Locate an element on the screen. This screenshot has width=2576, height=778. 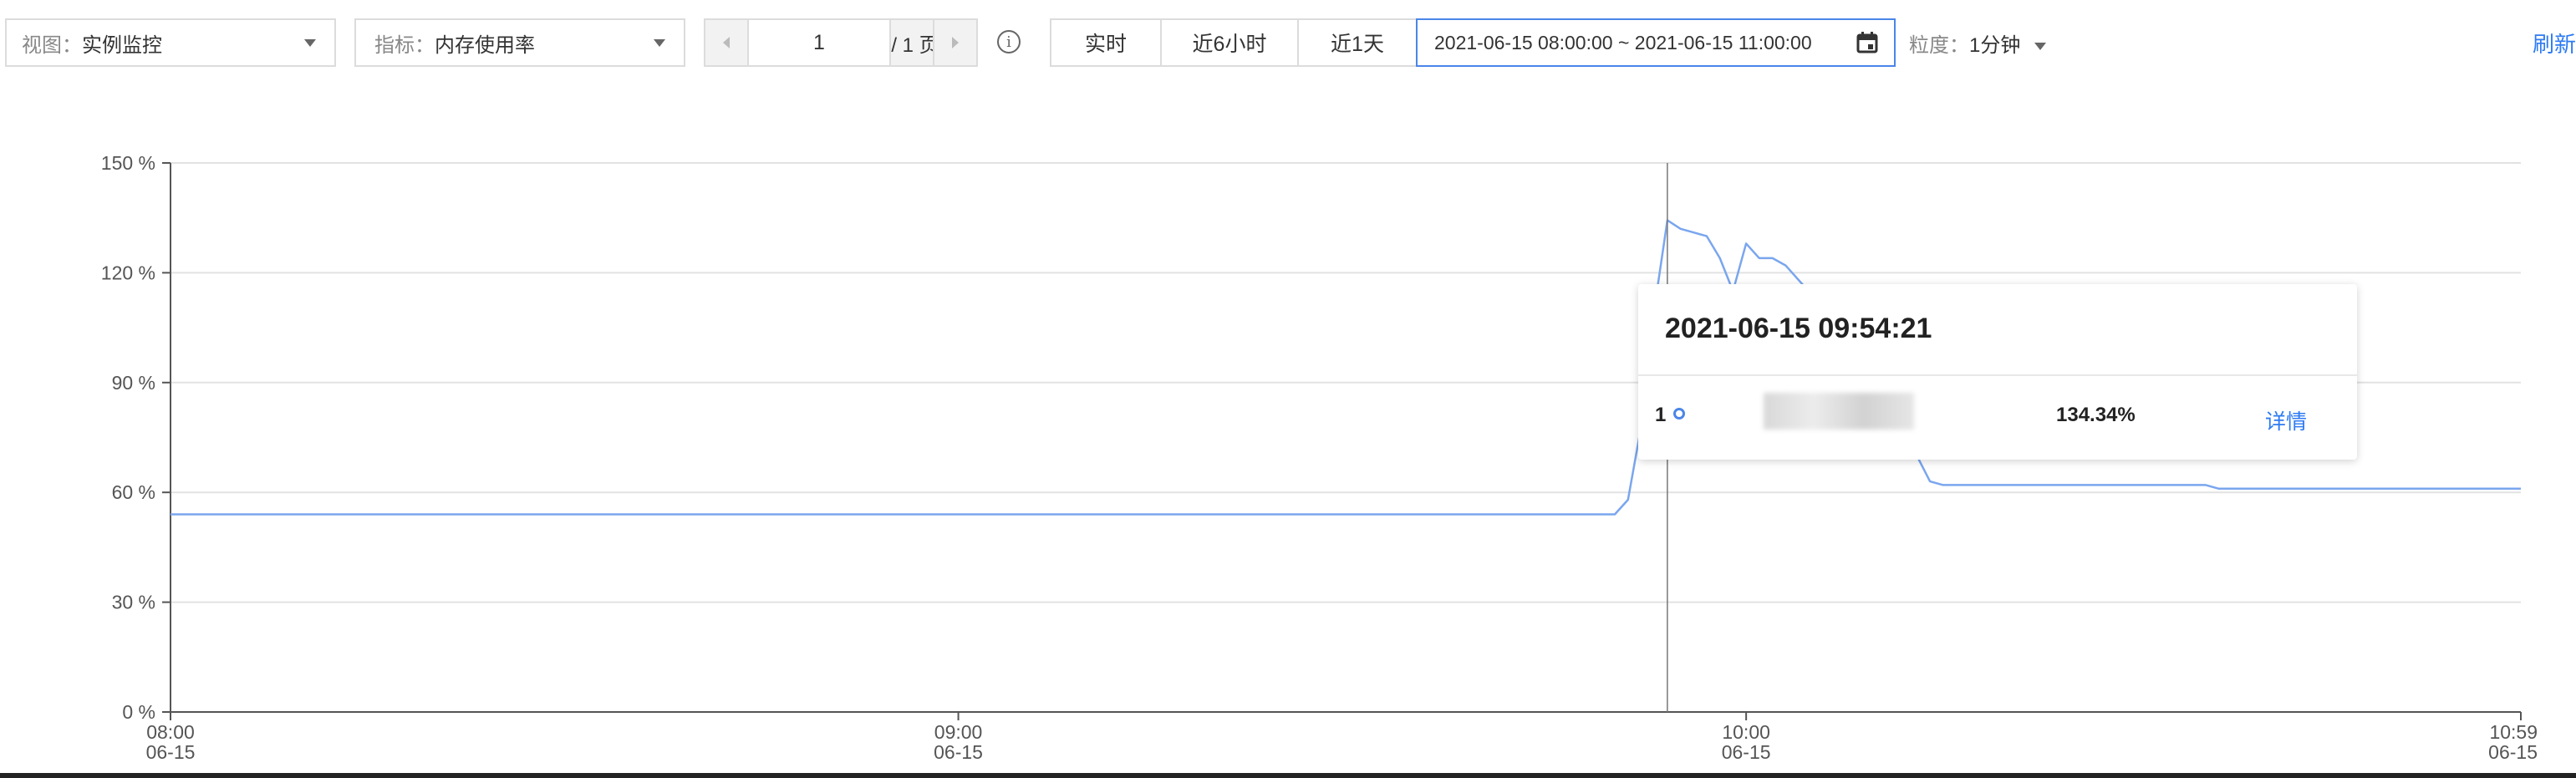
tooltip-title: 2021-06-15 09:54:21 is located at coordinates (1798, 328).